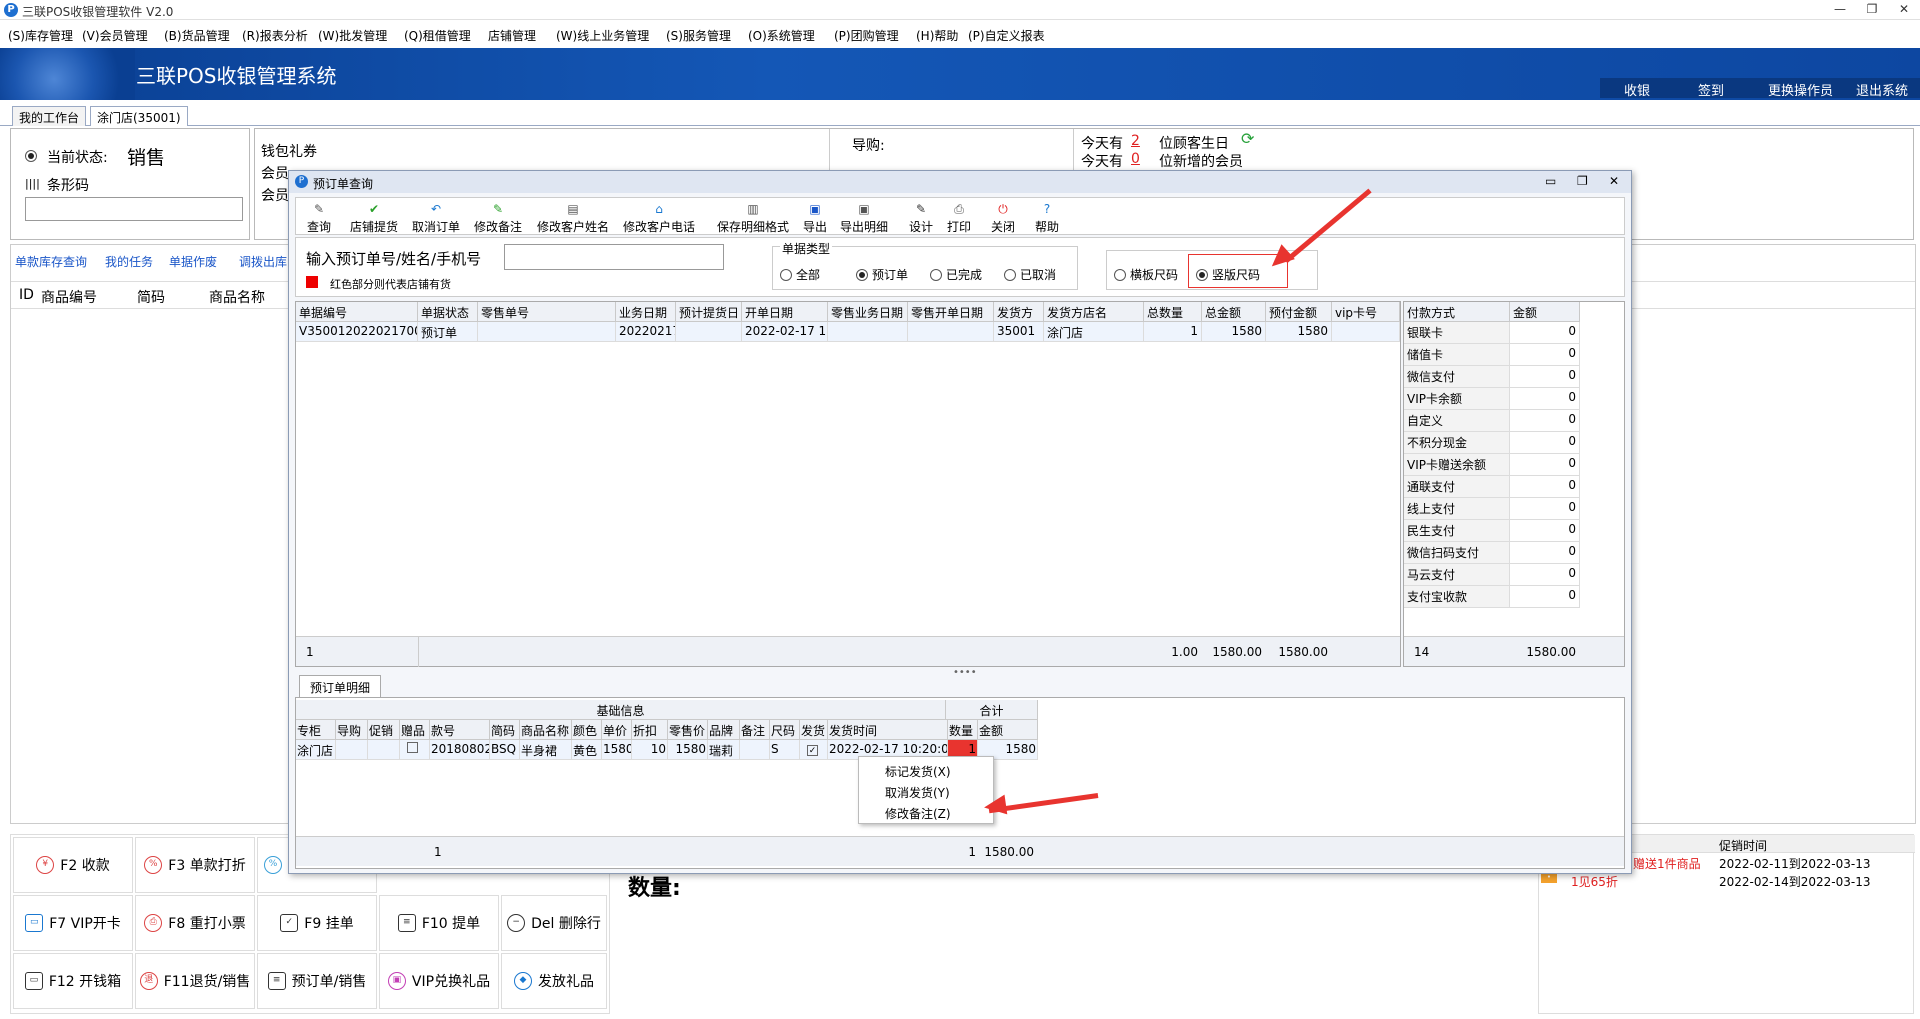 The width and height of the screenshot is (1920, 1019). Describe the element at coordinates (1872, 10) in the screenshot. I see `restore-icon: ❐` at that location.